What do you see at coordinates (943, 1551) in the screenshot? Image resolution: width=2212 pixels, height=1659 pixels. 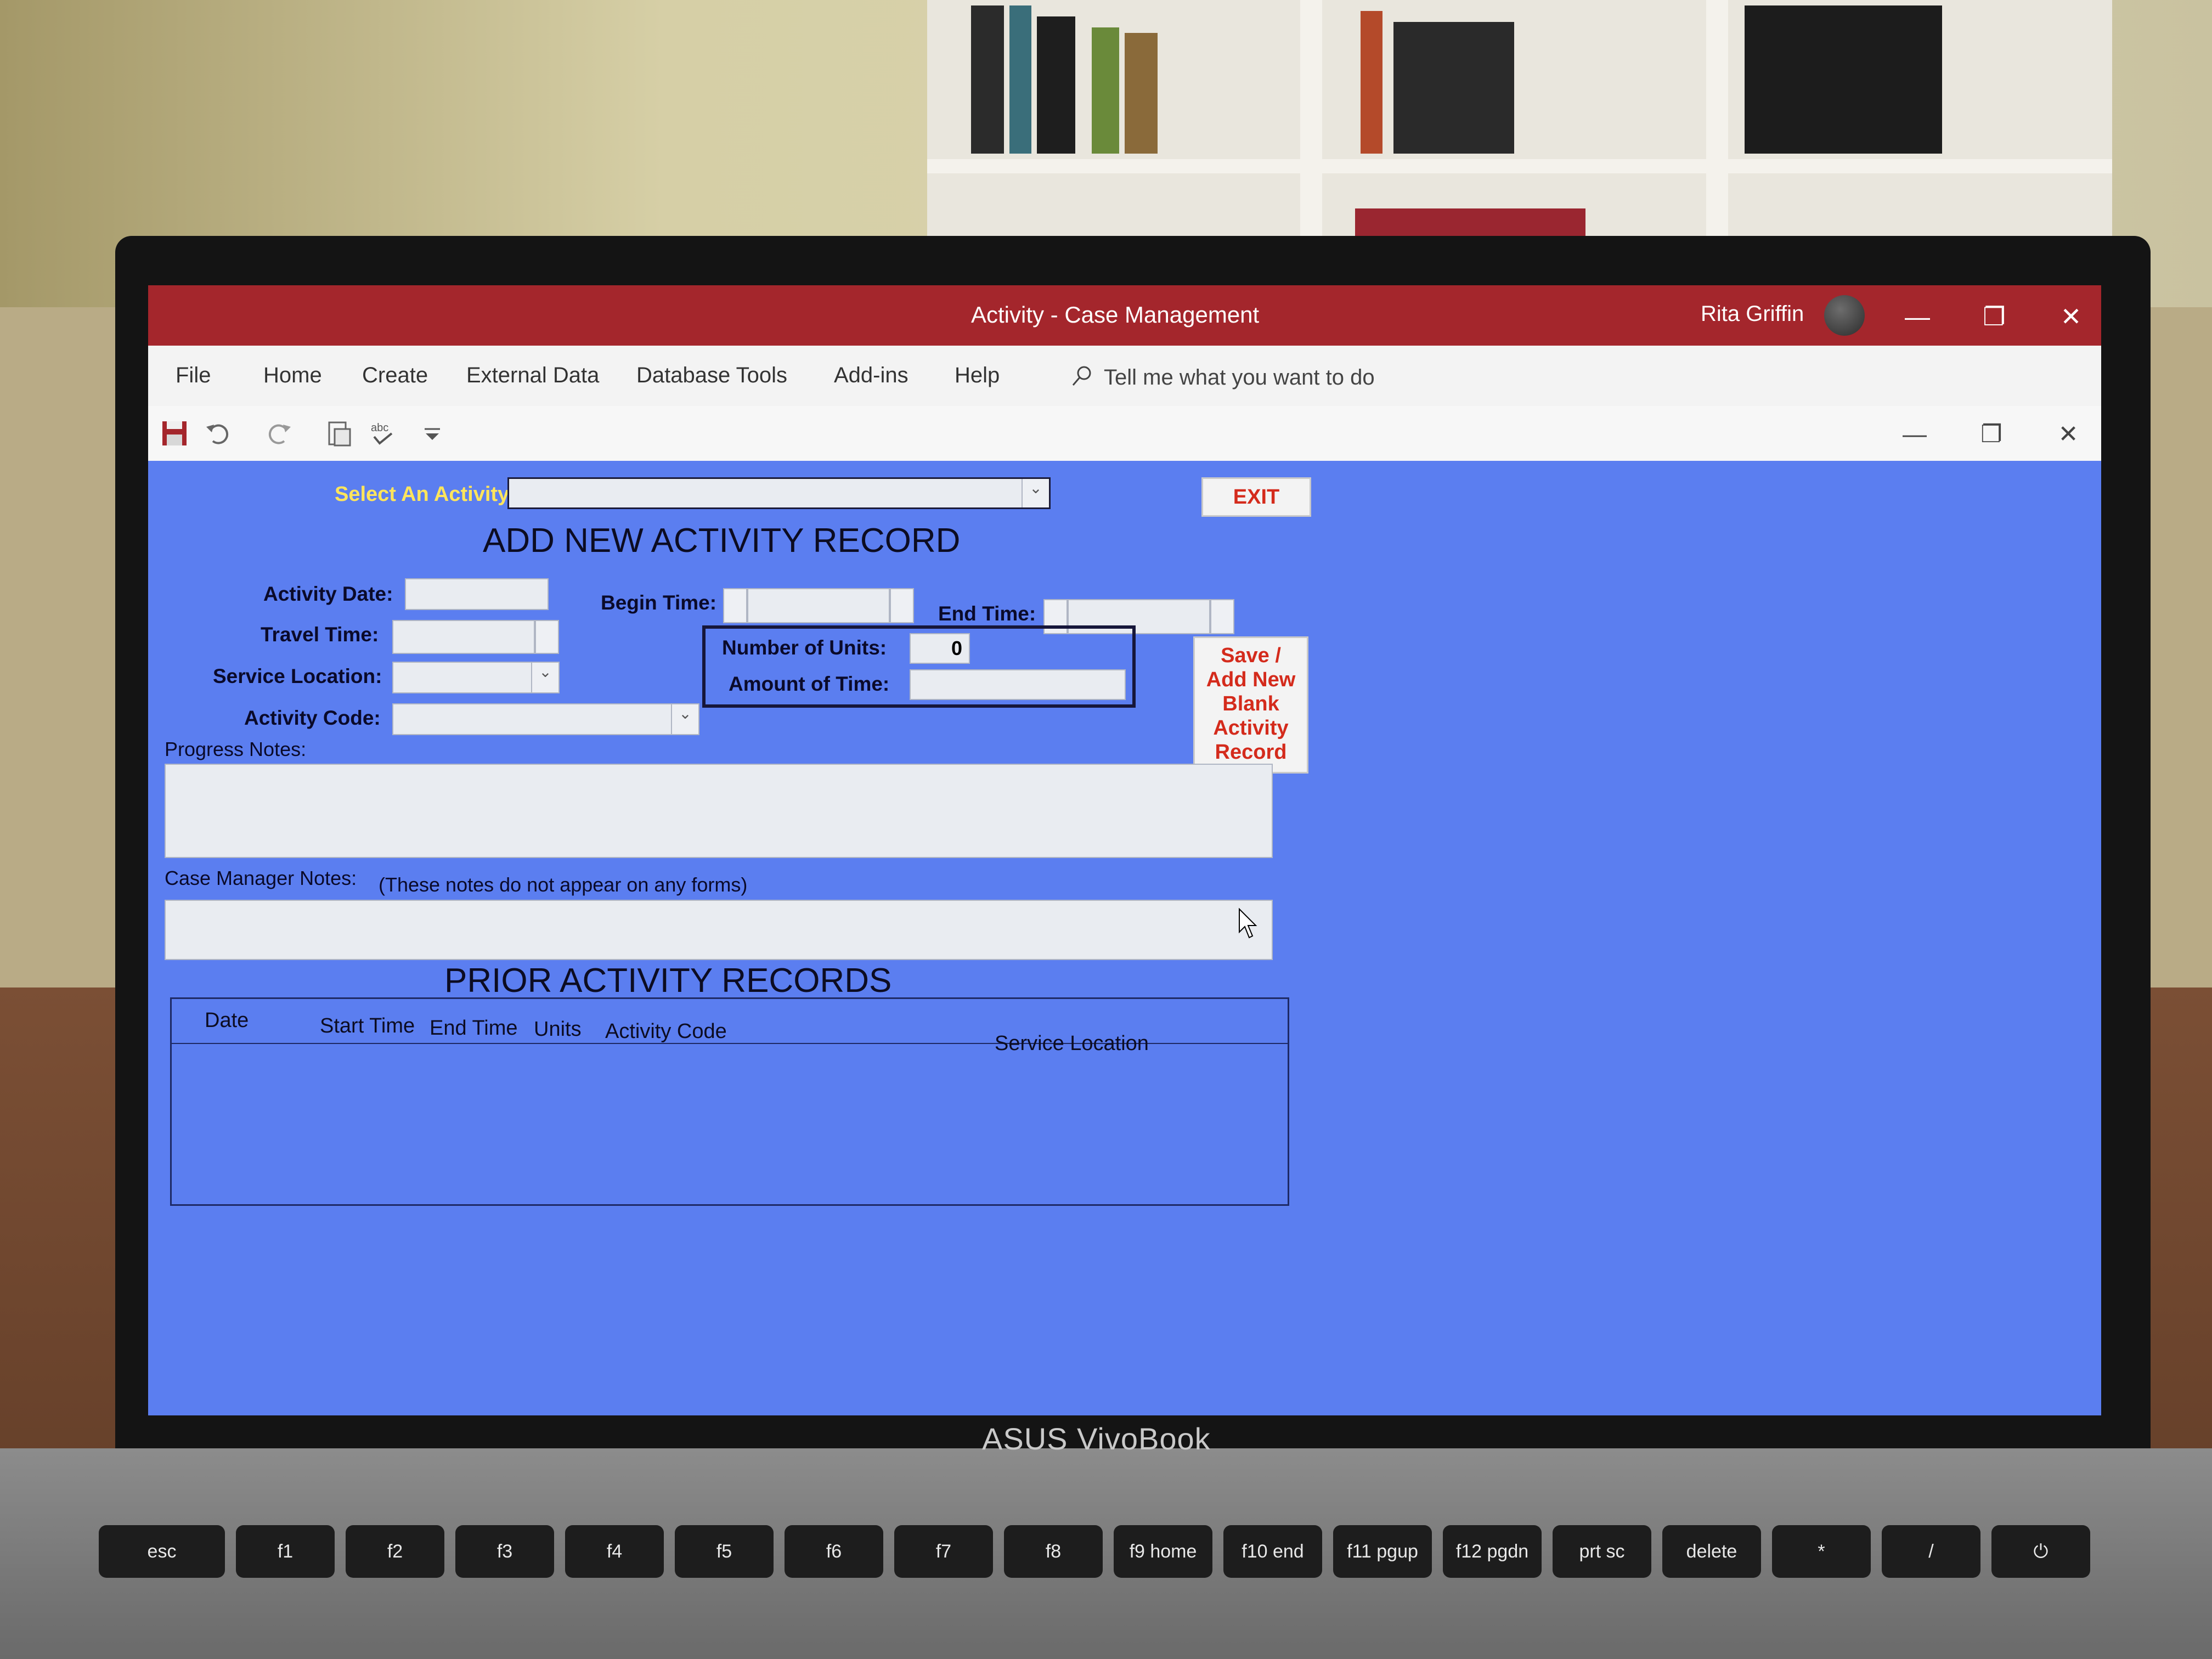 I see `key: f7` at bounding box center [943, 1551].